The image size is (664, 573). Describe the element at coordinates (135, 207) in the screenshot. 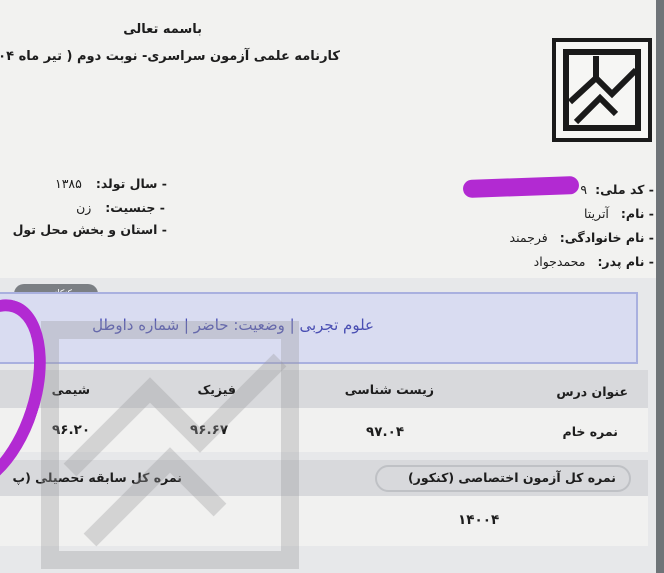

I see `gender-label: - جنسیت:` at that location.